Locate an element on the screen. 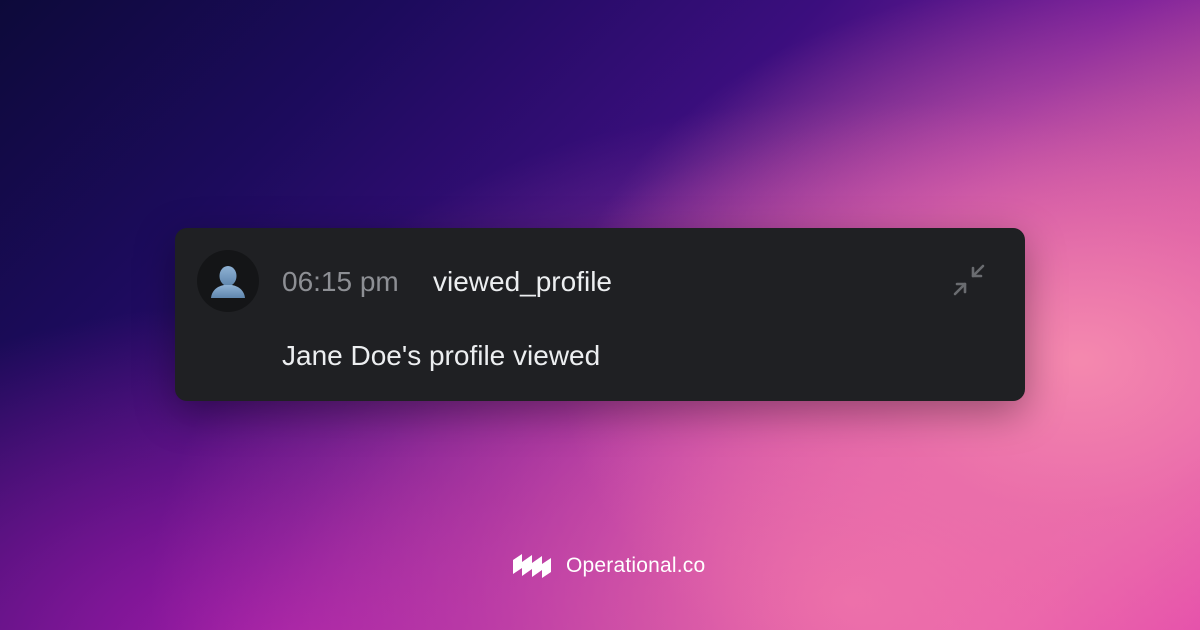  brand-name: Operational.co is located at coordinates (636, 565).